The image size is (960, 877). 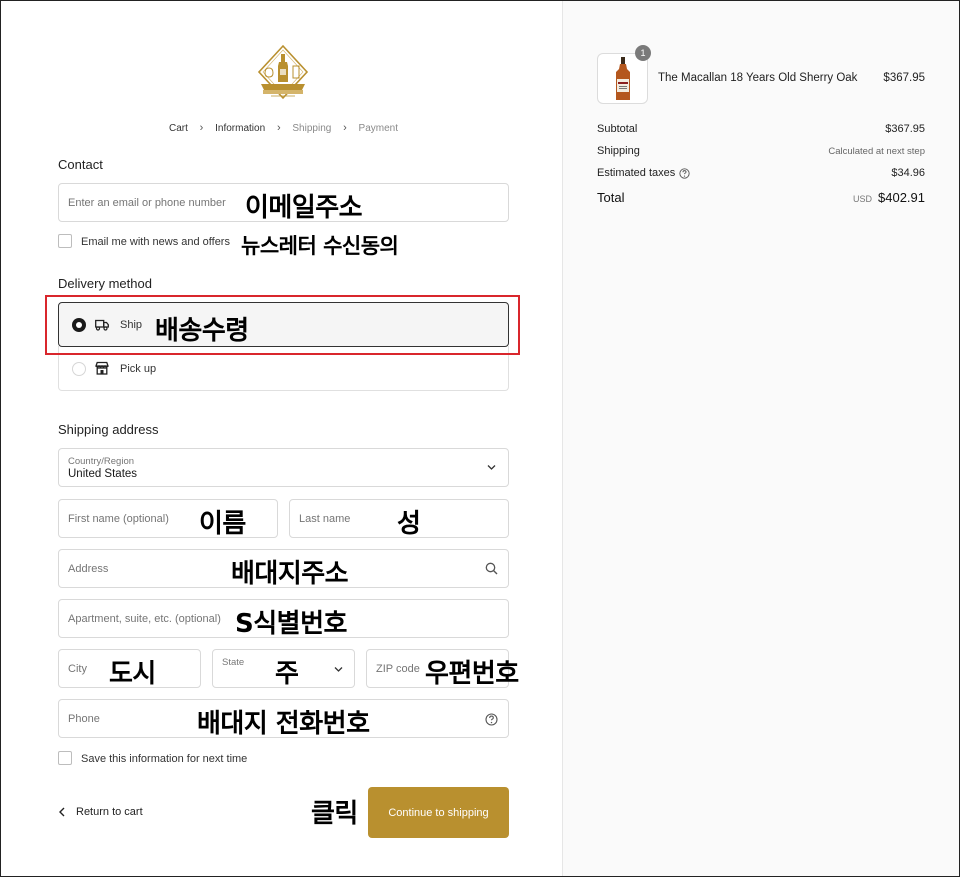 What do you see at coordinates (611, 197) in the screenshot?
I see `total-label: Total` at bounding box center [611, 197].